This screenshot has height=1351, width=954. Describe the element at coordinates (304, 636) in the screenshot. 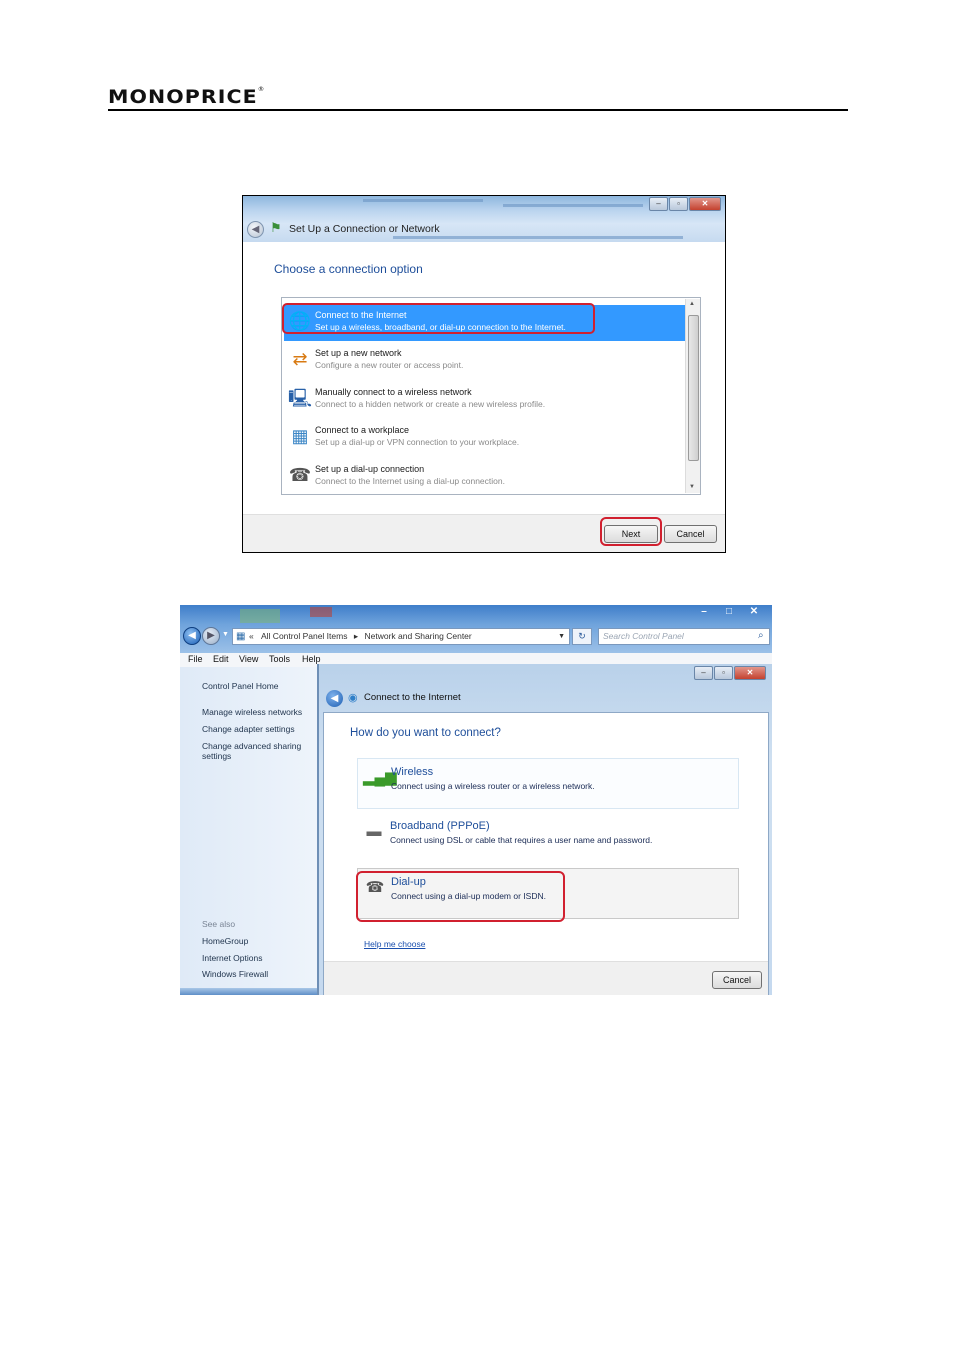

I see `breadcrumb-all-items: All Control Panel Items` at that location.